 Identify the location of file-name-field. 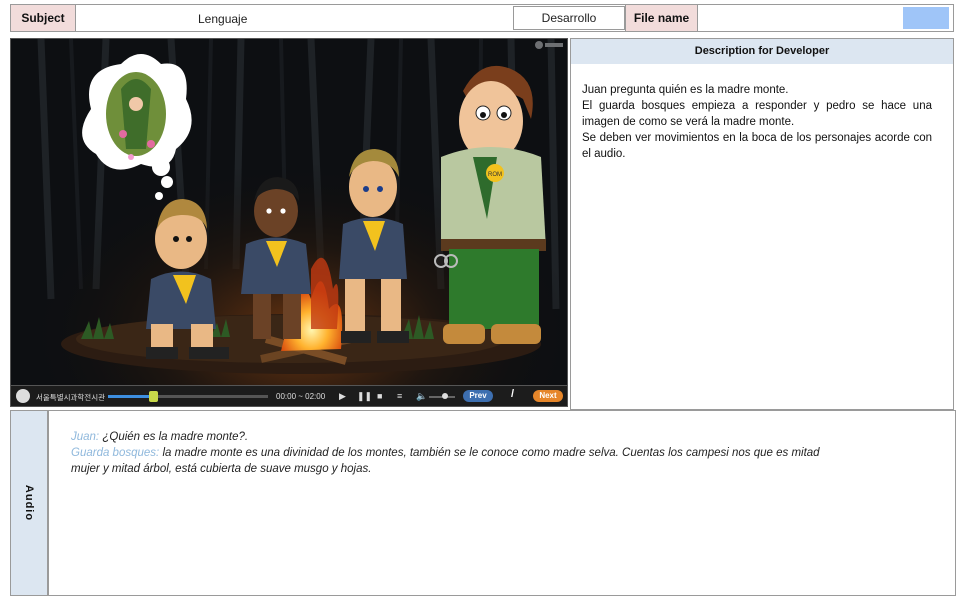
(825, 18).